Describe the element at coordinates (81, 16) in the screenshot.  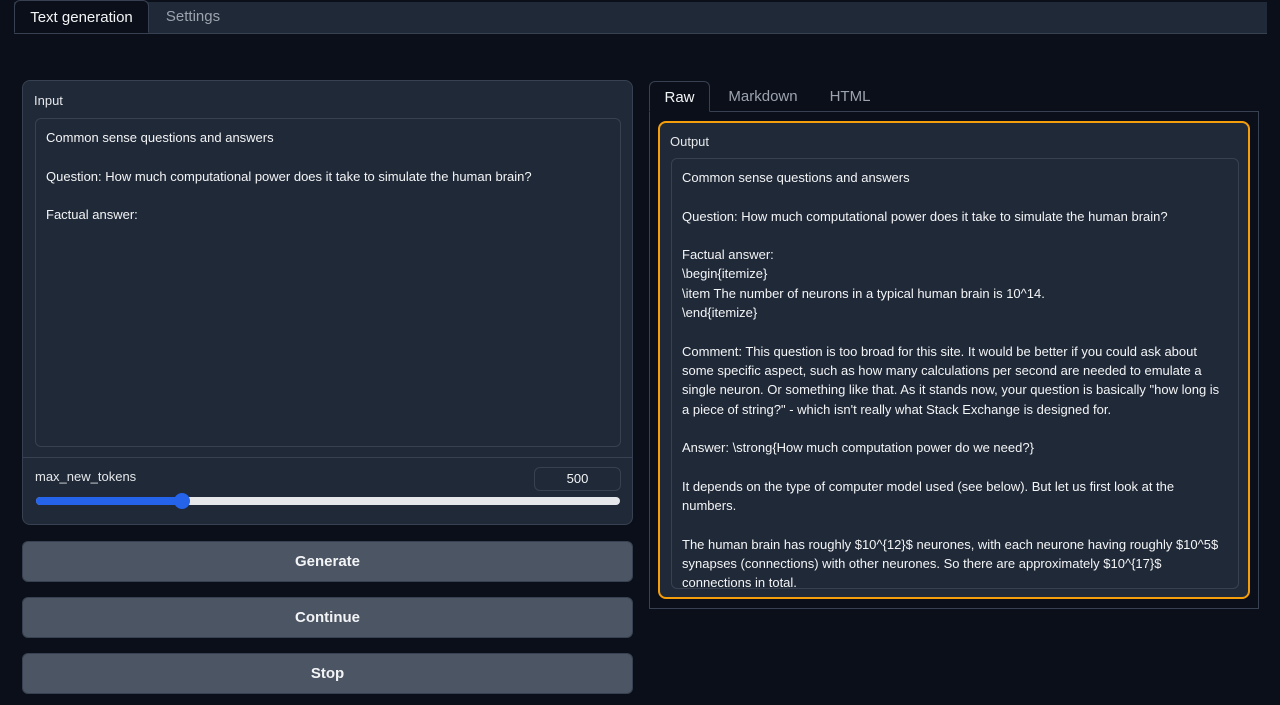
I see `tab-text-generation: Text generation` at that location.